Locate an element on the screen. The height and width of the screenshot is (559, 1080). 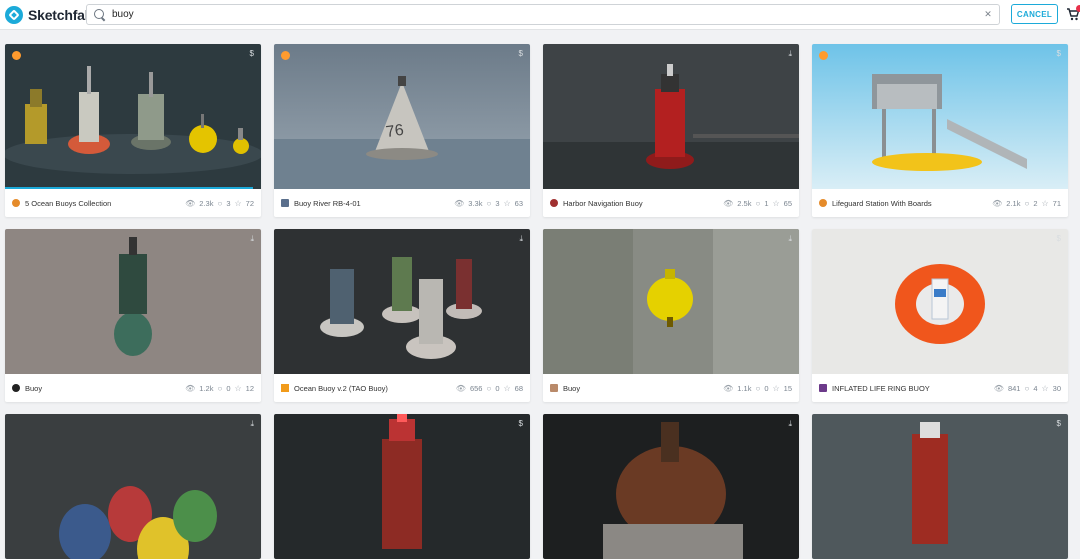
top-bar: Sketchfab ✕ CANCEL is located at coordinates (540, 15).